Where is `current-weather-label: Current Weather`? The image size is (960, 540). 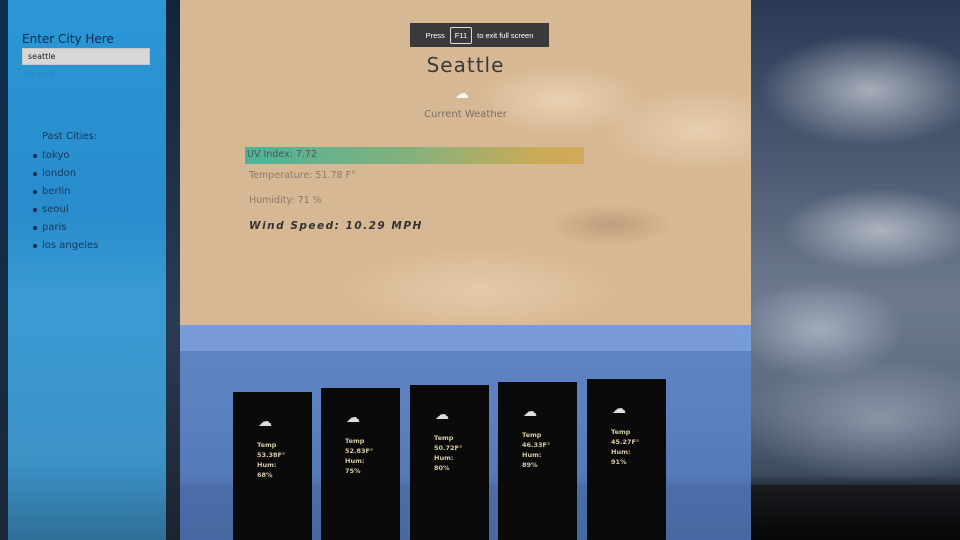 current-weather-label: Current Weather is located at coordinates (465, 114).